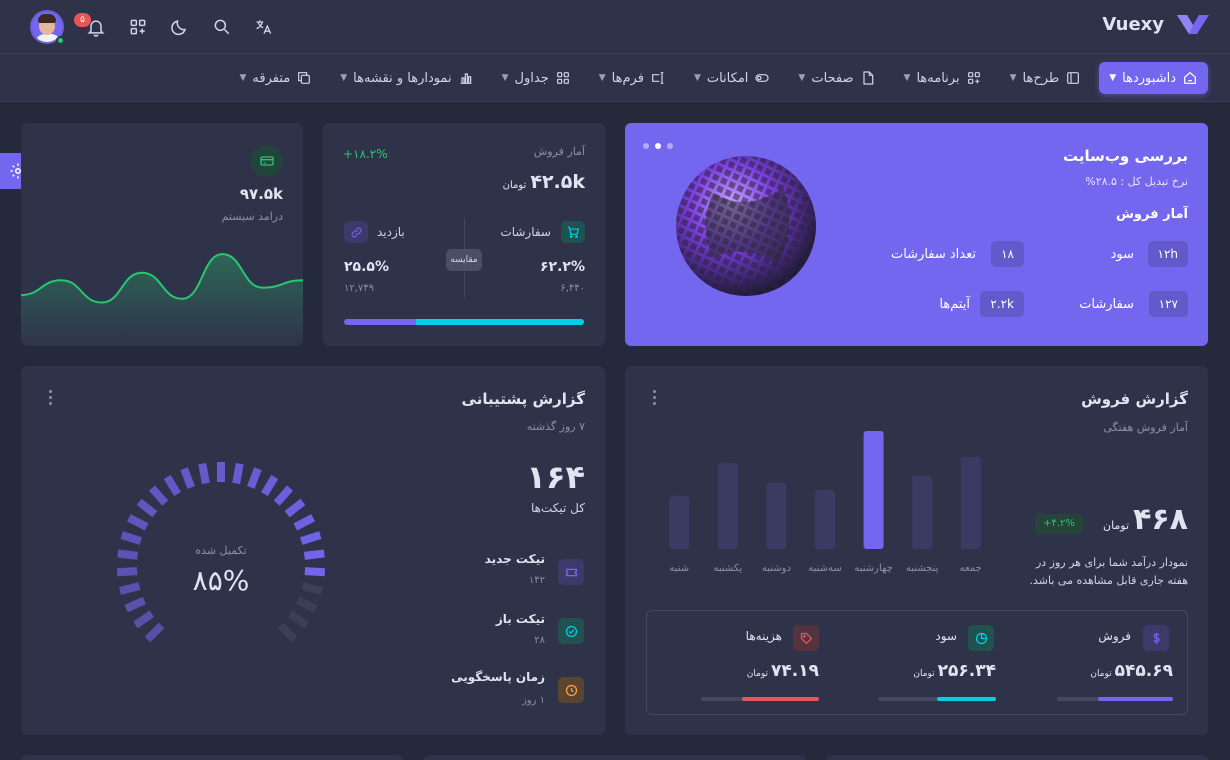 This screenshot has height=760, width=1230. Describe the element at coordinates (1151, 214) in the screenshot. I see `analytics-section-title: آمار فروش` at that location.